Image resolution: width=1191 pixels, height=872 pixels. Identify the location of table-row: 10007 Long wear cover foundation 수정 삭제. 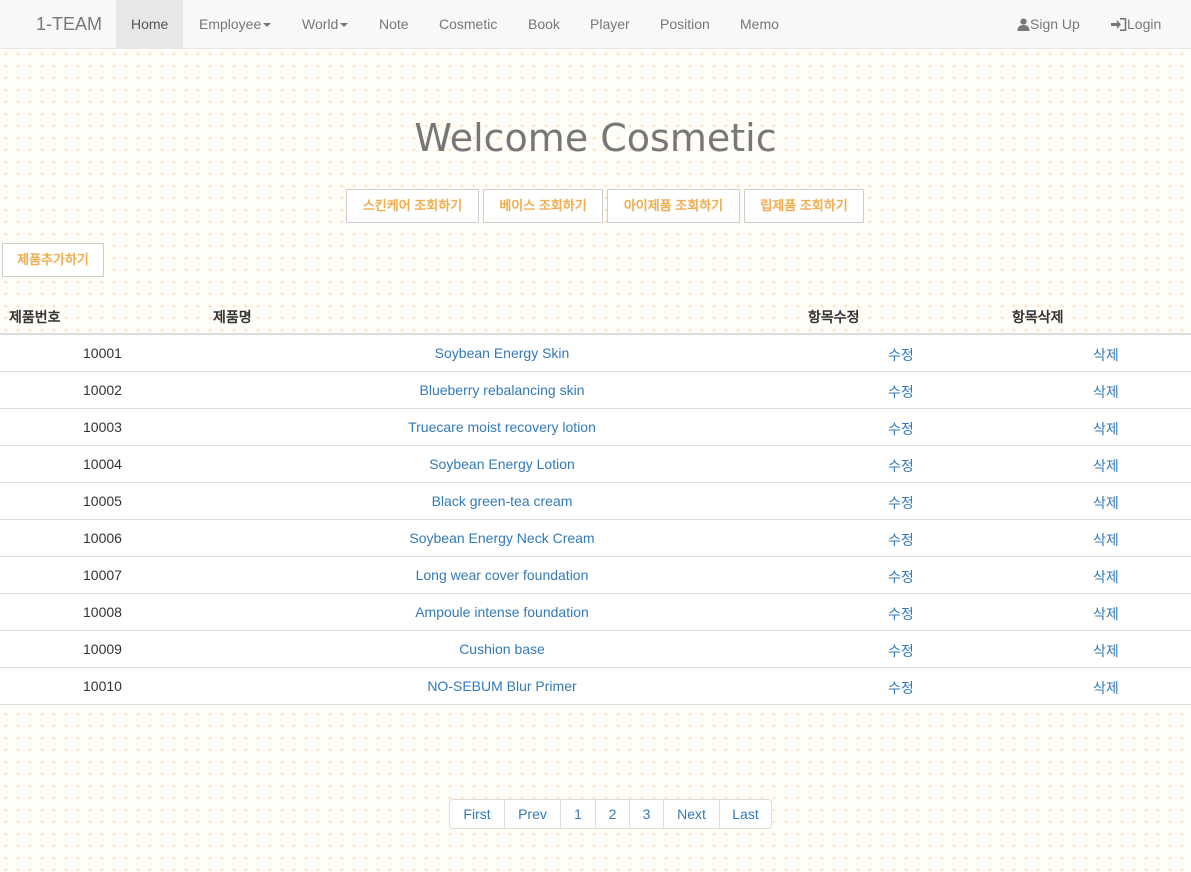
(595, 575).